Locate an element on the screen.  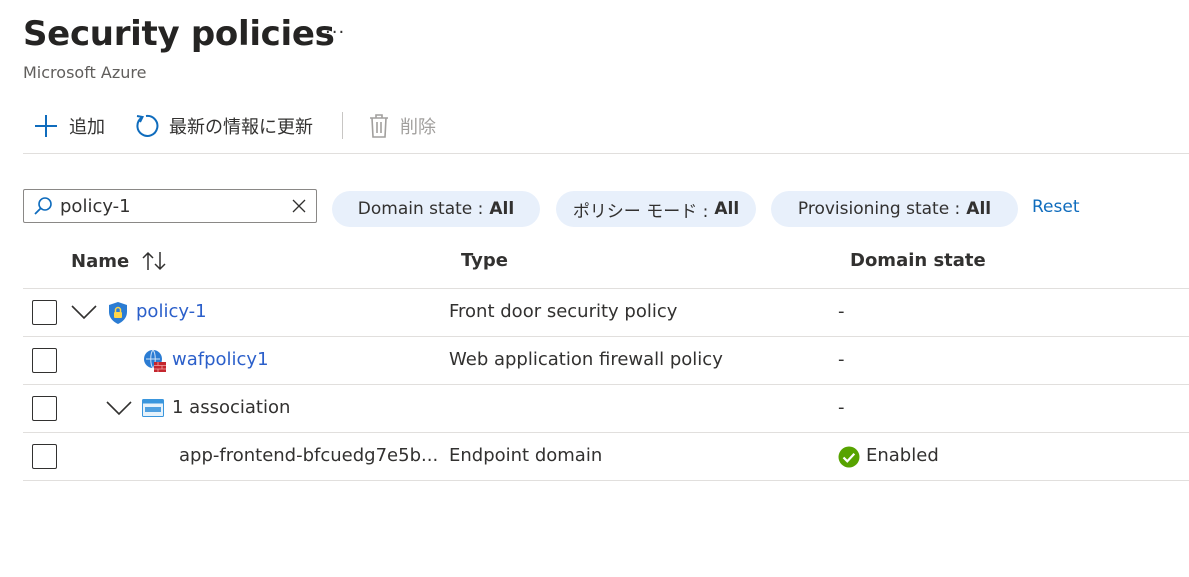
filter-policy-mode: ポリシー モード : All is located at coordinates (656, 209).